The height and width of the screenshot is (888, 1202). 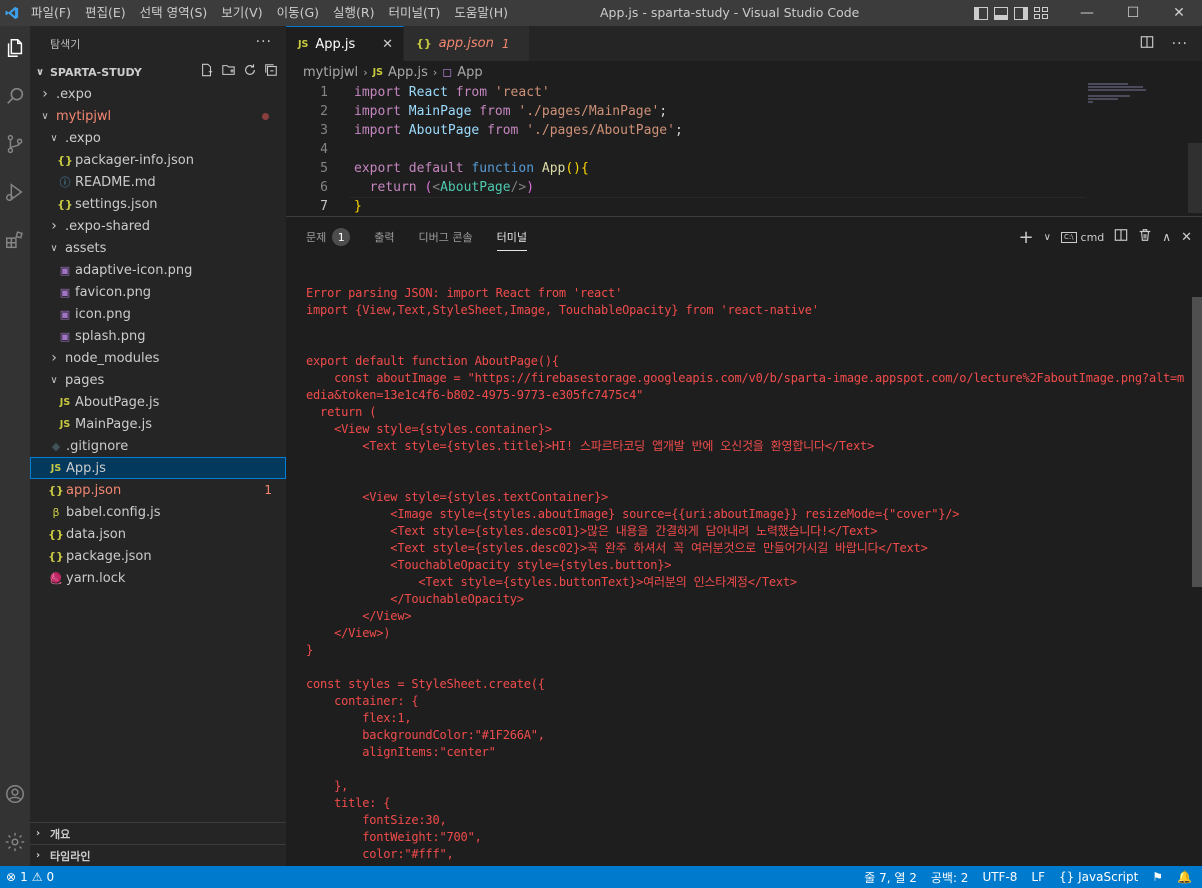 I want to click on terminal-line: <TouchableOpacity style={styles.button}>, so click(x=489, y=565).